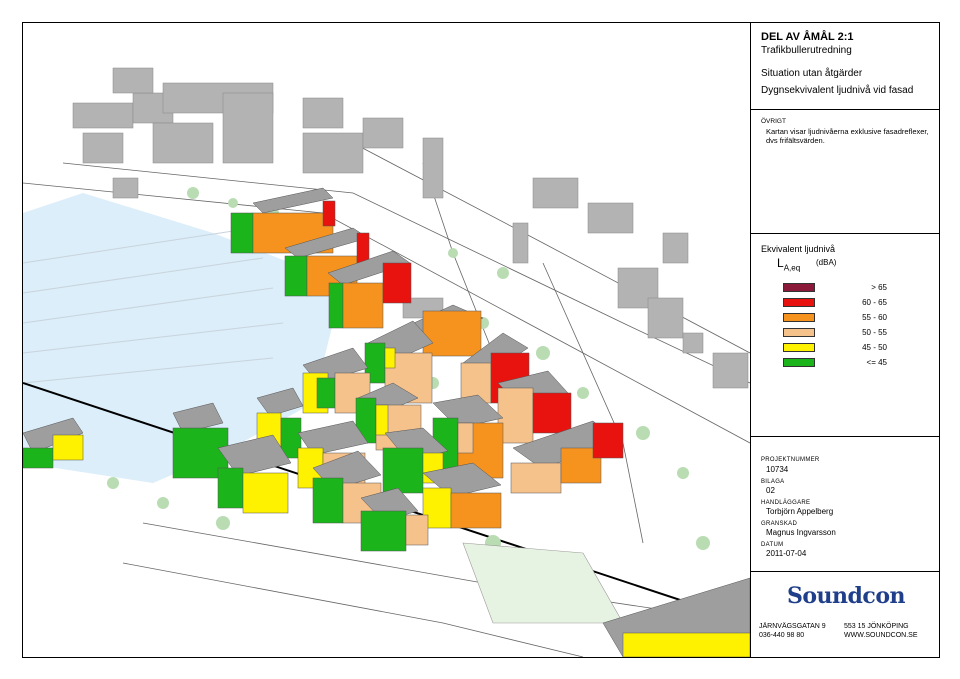 This screenshot has width=960, height=679. What do you see at coordinates (848, 302) in the screenshot?
I see `legend-item: 60 - 65` at bounding box center [848, 302].